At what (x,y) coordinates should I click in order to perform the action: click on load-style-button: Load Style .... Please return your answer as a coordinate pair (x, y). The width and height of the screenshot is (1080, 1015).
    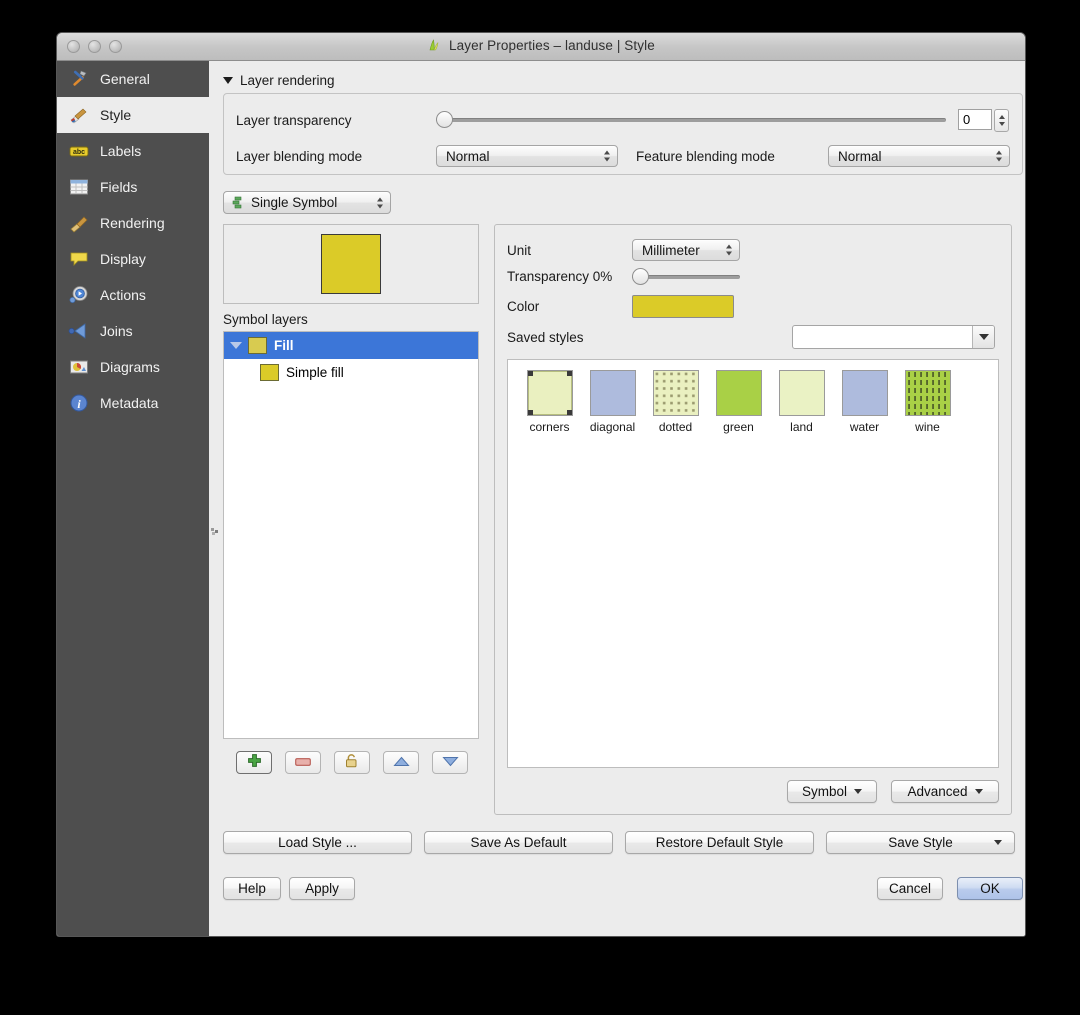
    Looking at the image, I should click on (317, 842).